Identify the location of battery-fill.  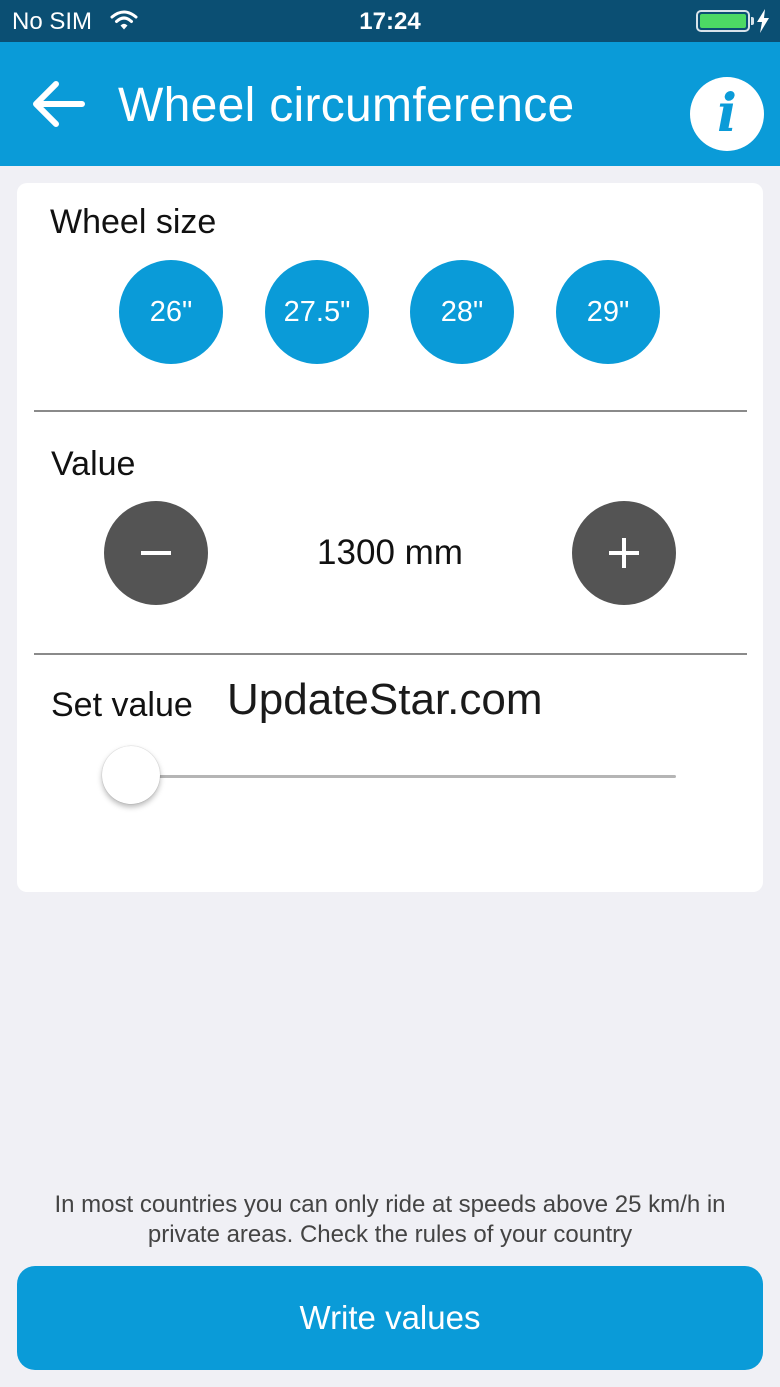
(723, 21).